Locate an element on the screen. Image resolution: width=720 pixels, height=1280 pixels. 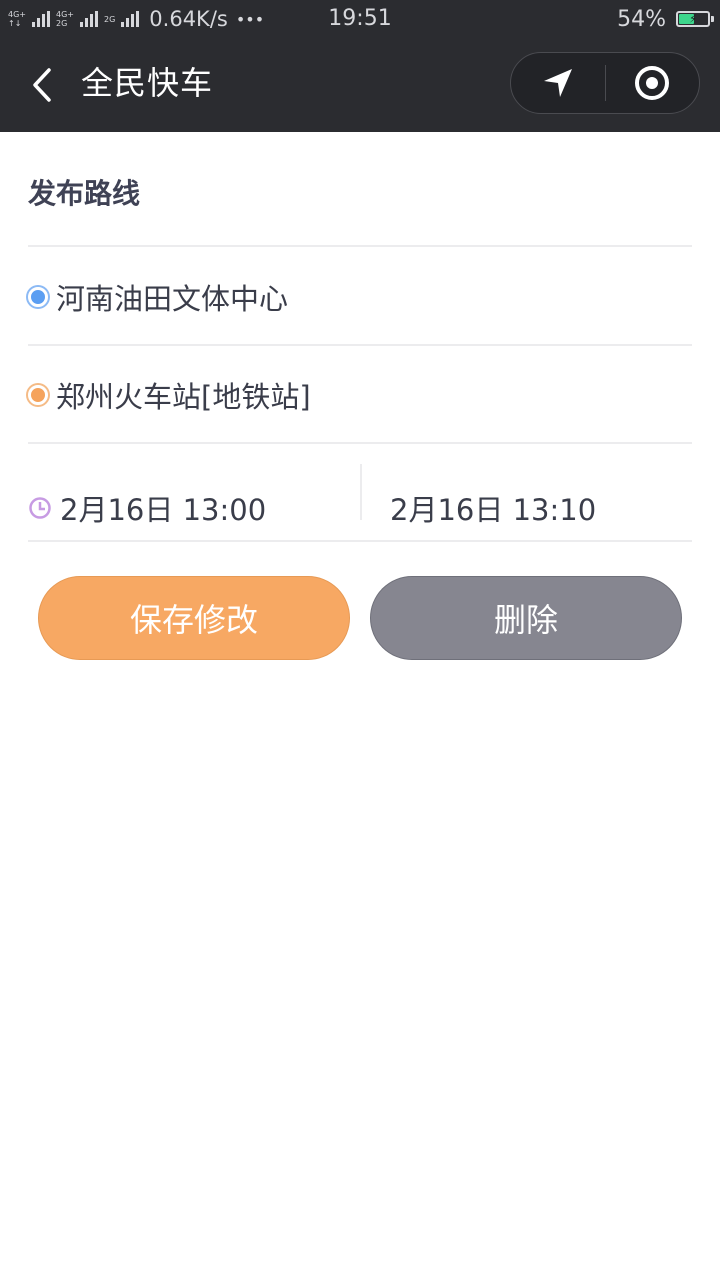
back-button is located at coordinates (42, 85).